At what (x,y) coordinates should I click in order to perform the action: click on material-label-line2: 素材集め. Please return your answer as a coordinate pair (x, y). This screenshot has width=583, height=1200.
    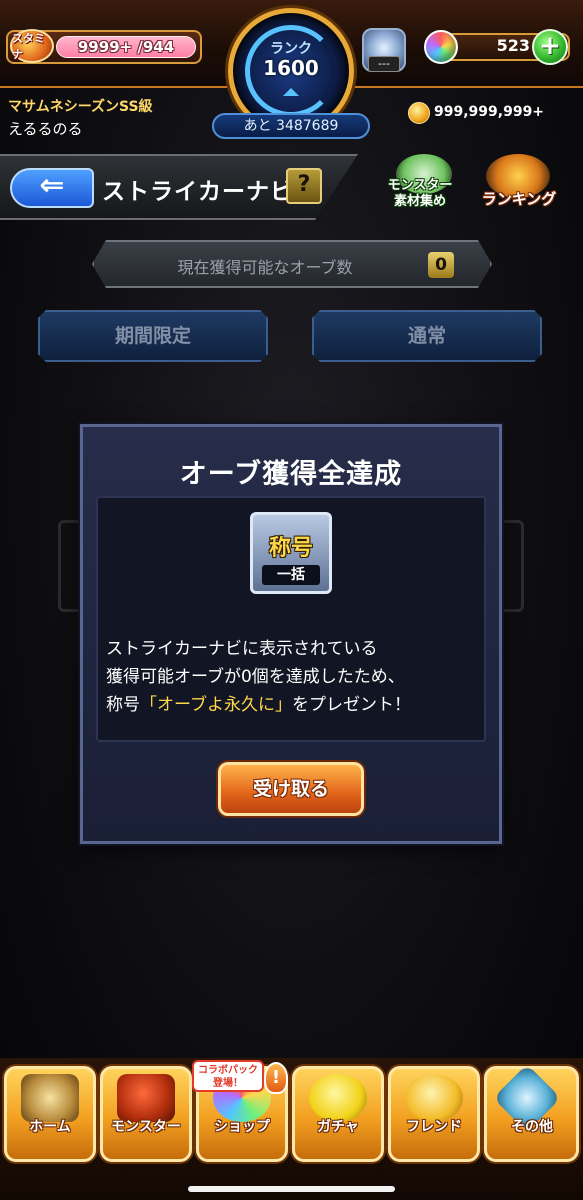
    Looking at the image, I should click on (419, 201).